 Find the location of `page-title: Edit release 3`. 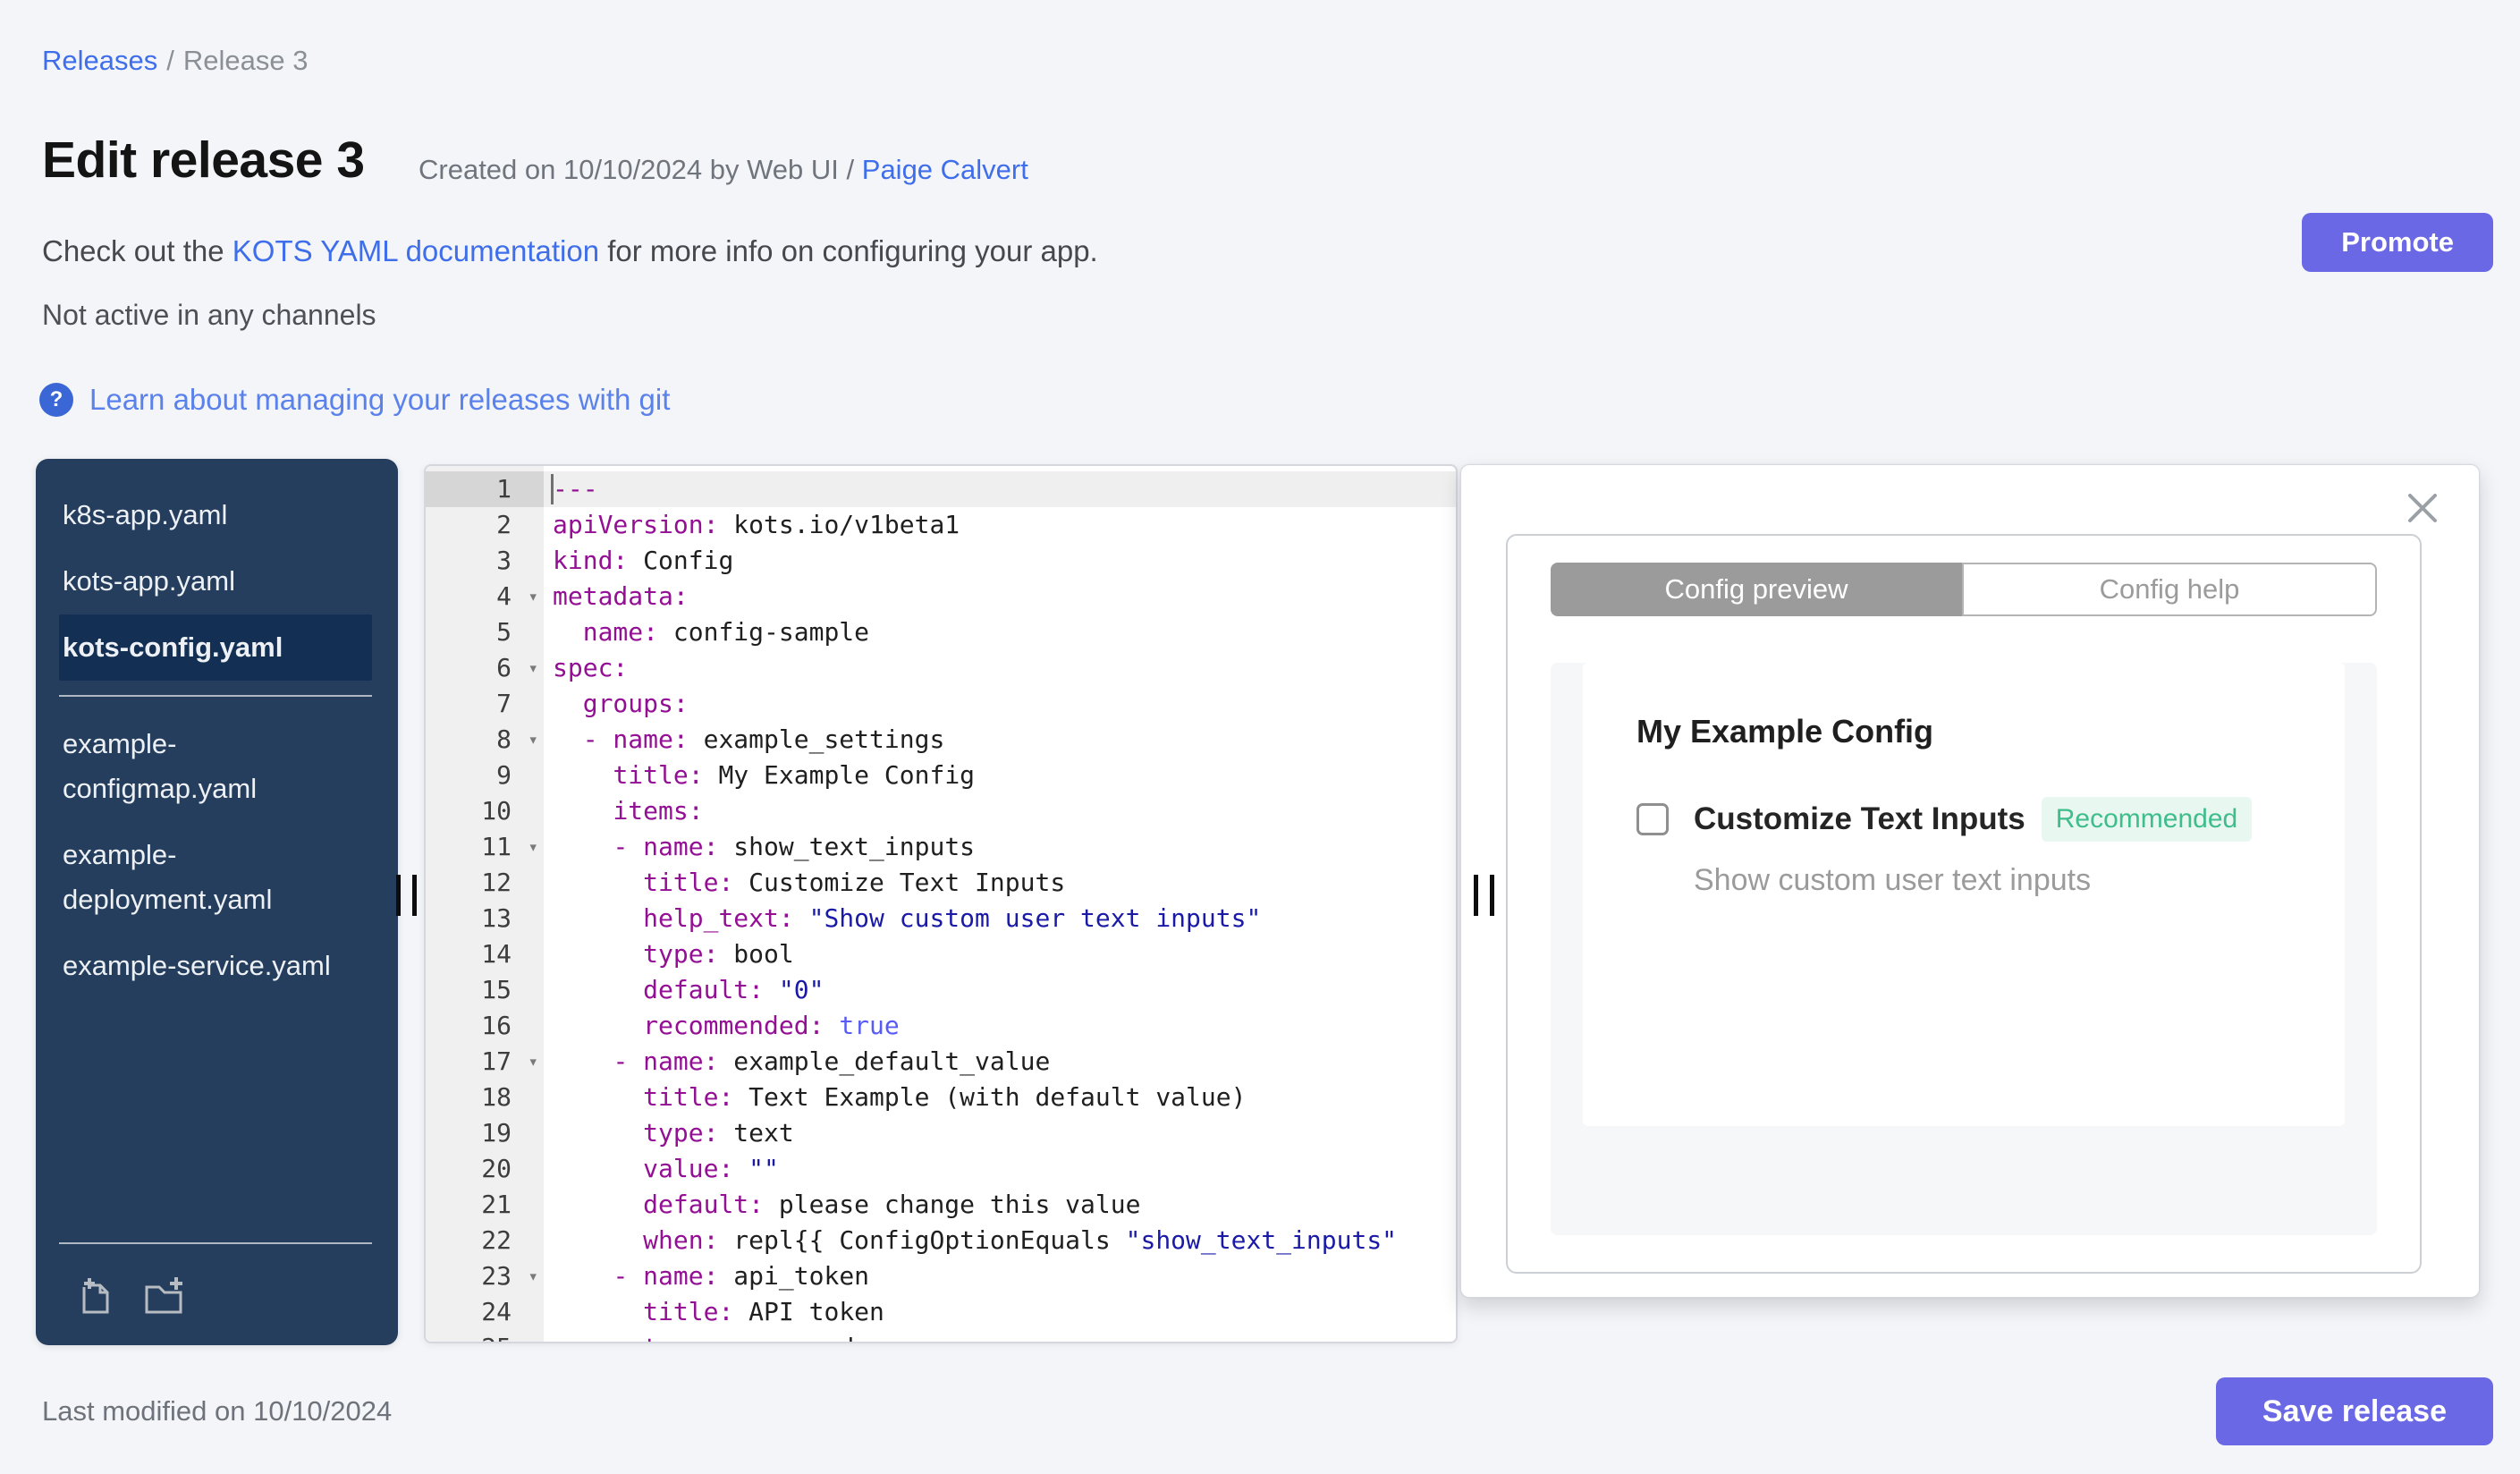

page-title: Edit release 3 is located at coordinates (203, 160).